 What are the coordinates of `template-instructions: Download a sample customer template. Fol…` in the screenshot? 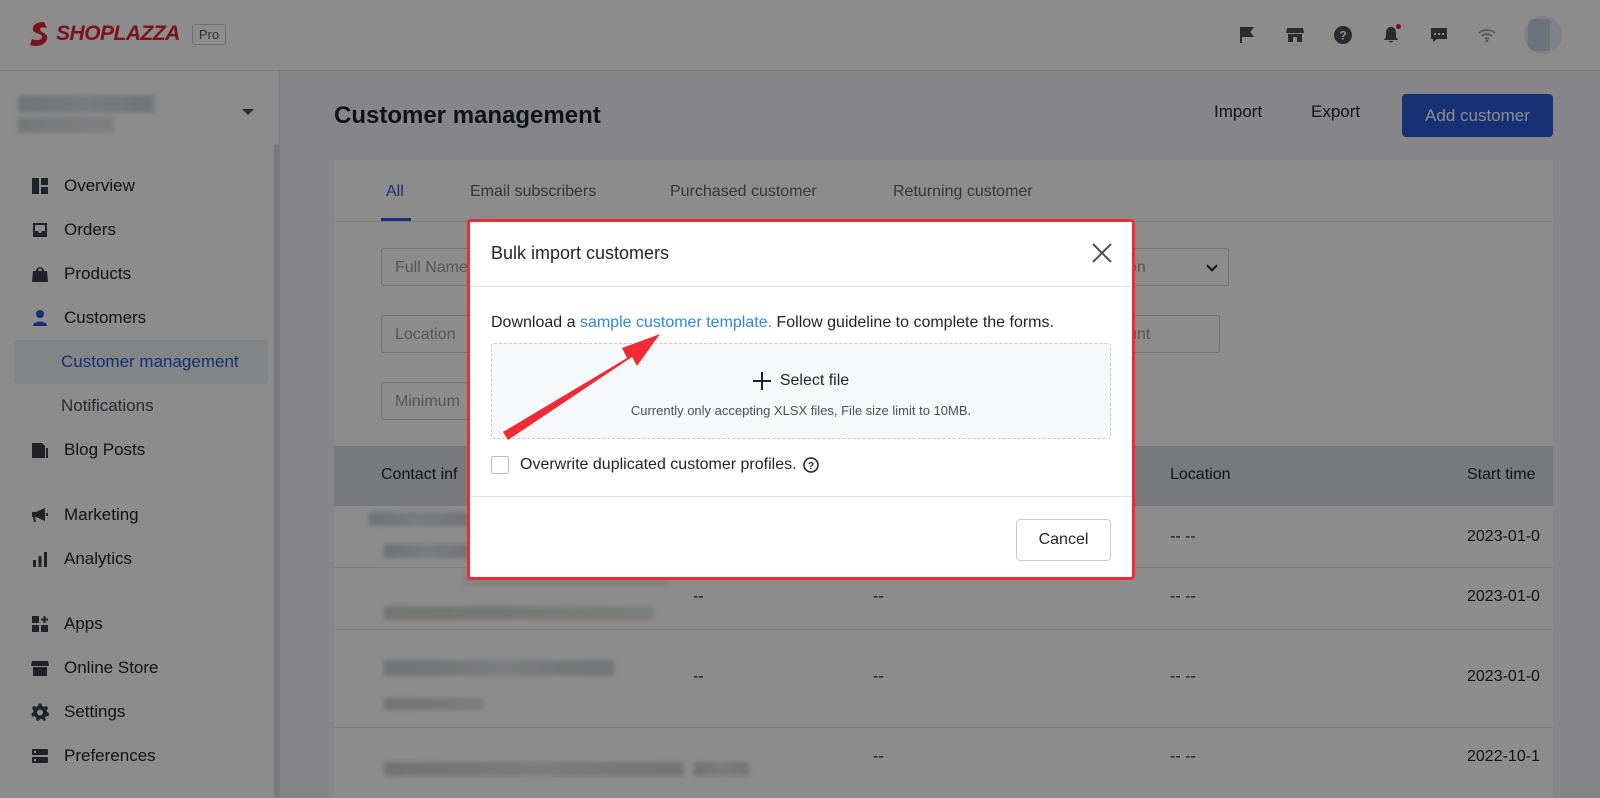 It's located at (772, 323).